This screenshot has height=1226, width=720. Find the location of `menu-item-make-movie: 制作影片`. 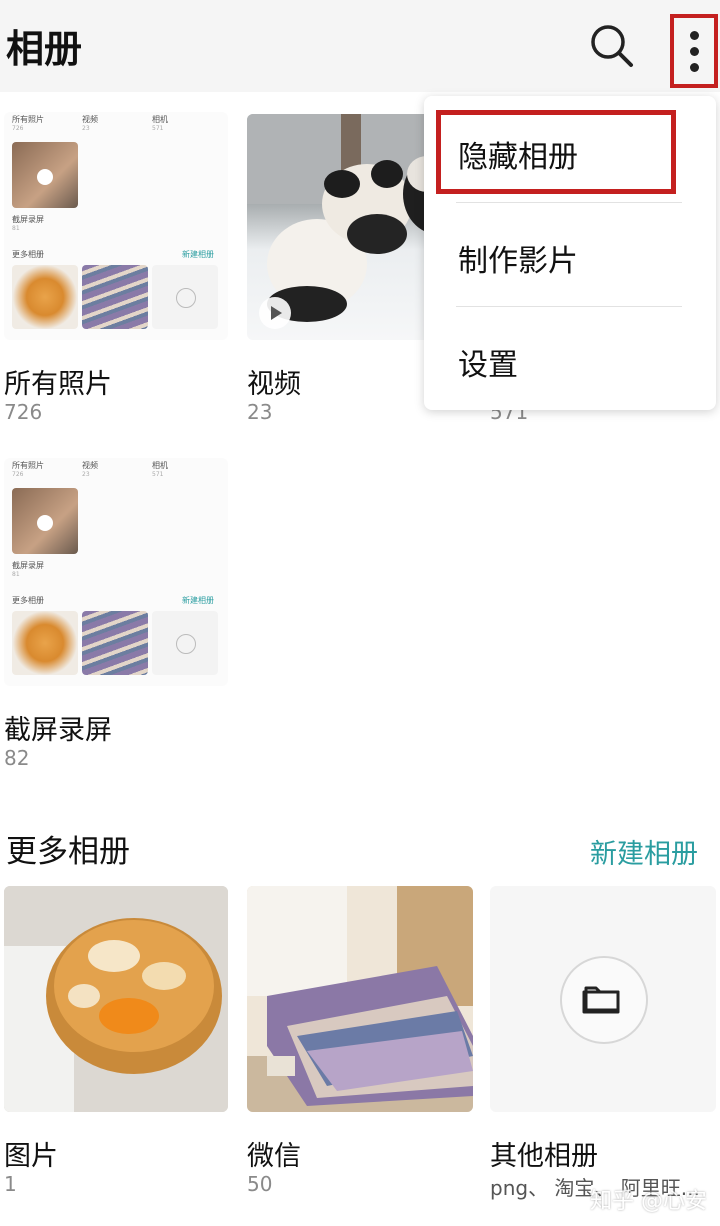

menu-item-make-movie: 制作影片 is located at coordinates (518, 258).